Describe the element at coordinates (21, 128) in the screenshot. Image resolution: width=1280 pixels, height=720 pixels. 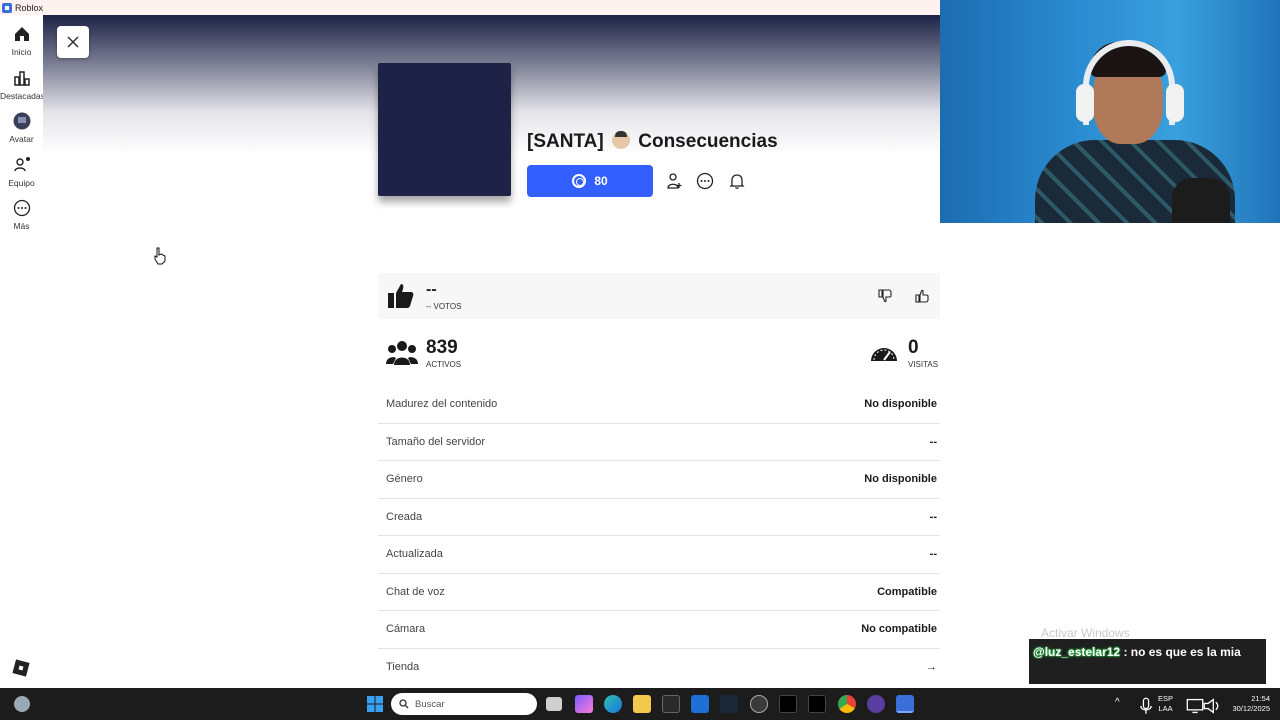
I see `nav-item-avatar: Avatar` at that location.